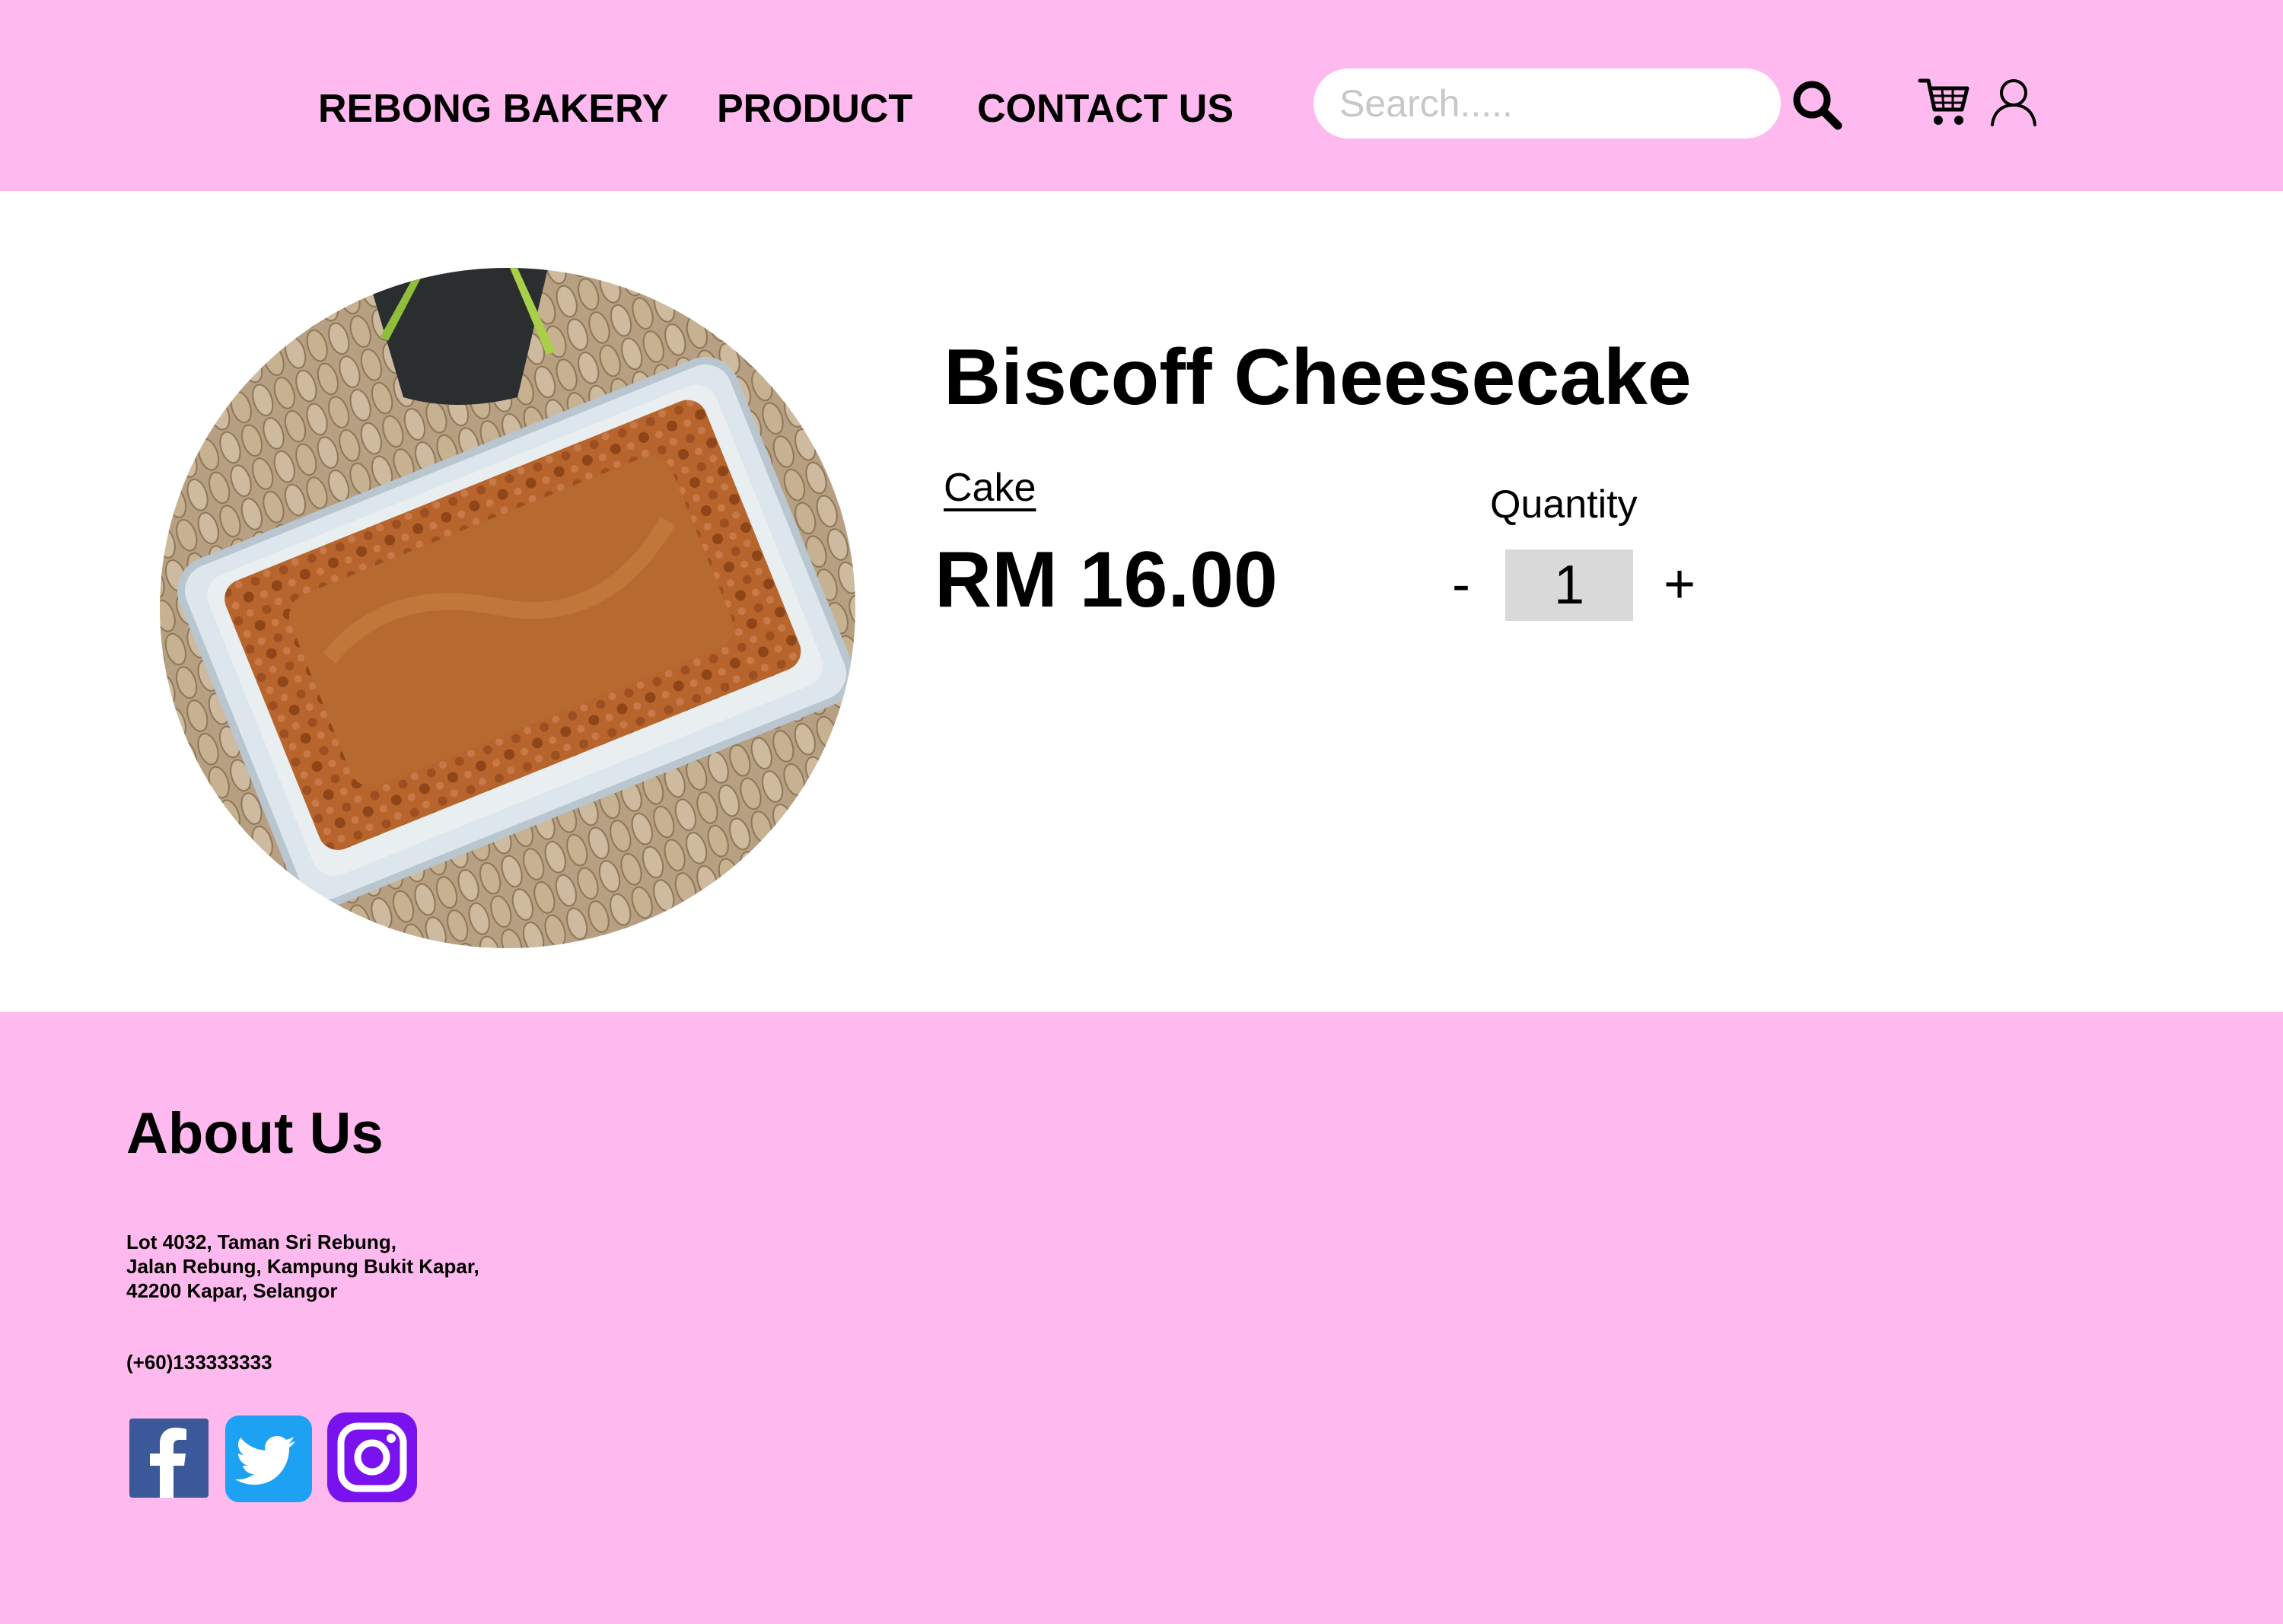  I want to click on phone-number: (+60)133333333, so click(199, 1362).